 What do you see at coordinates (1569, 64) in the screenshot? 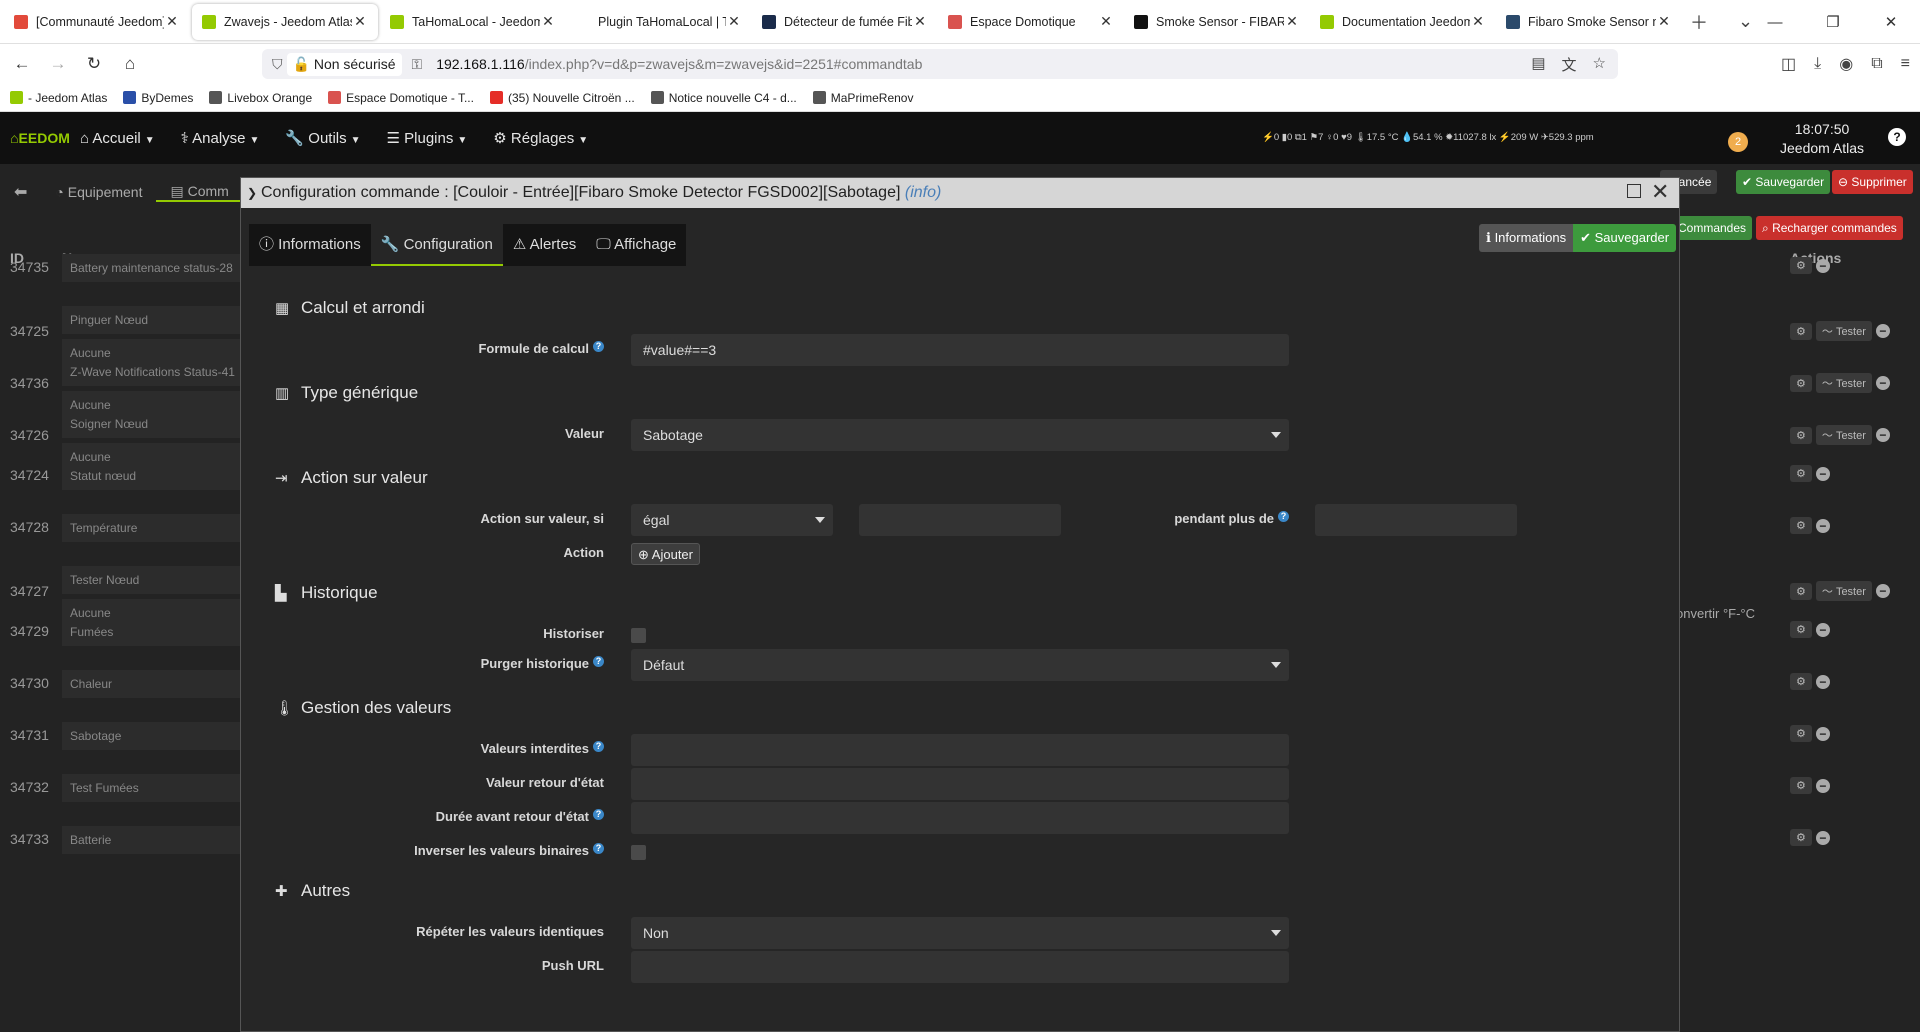
I see `translate-icon: 文` at bounding box center [1569, 64].